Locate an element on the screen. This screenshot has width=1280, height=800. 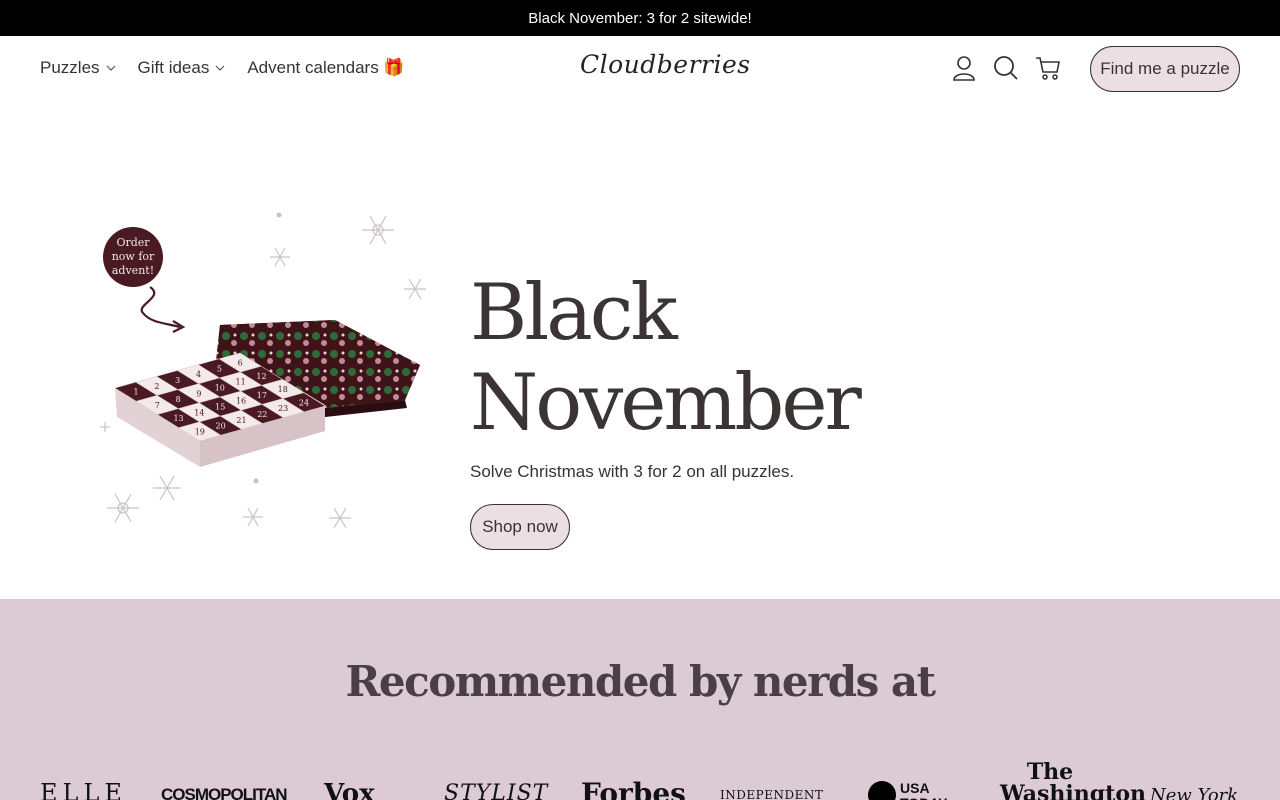
svg-text: Order is located at coordinates (133, 242).